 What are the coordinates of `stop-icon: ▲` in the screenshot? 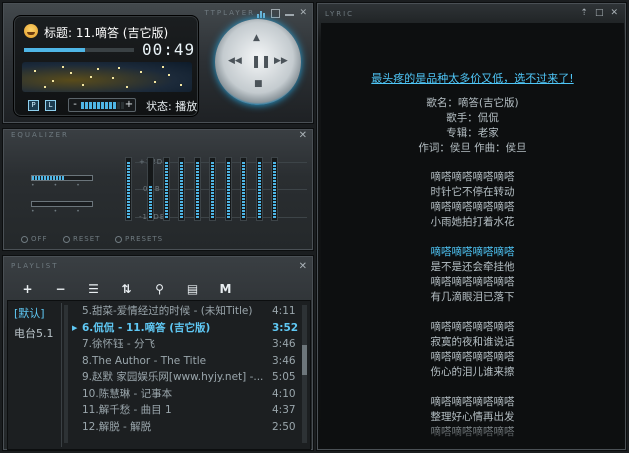 It's located at (256, 38).